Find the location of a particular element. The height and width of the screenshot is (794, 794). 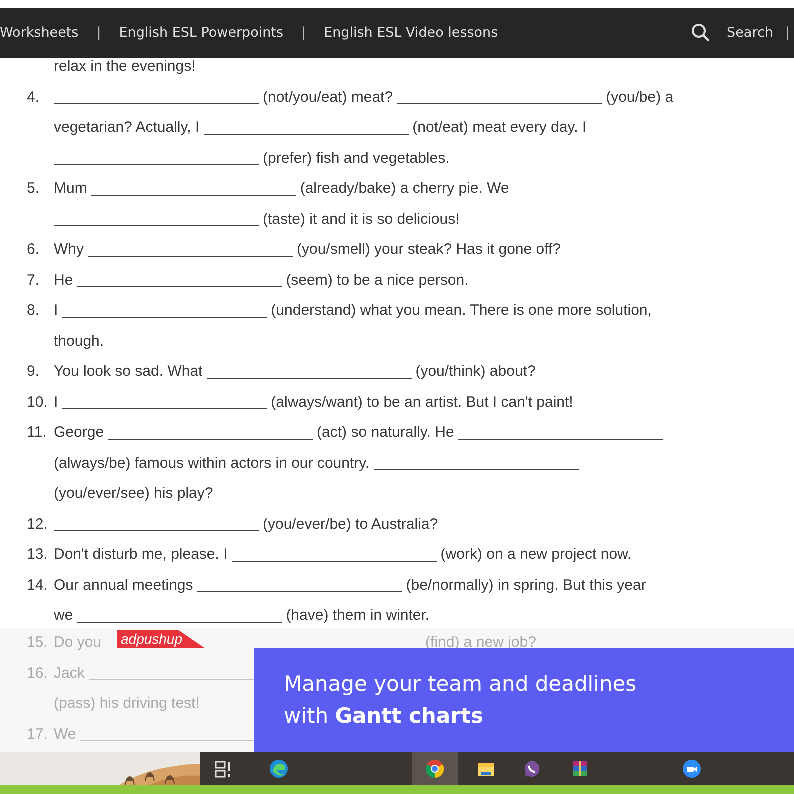

exercise-text: We is located at coordinates (65, 734).